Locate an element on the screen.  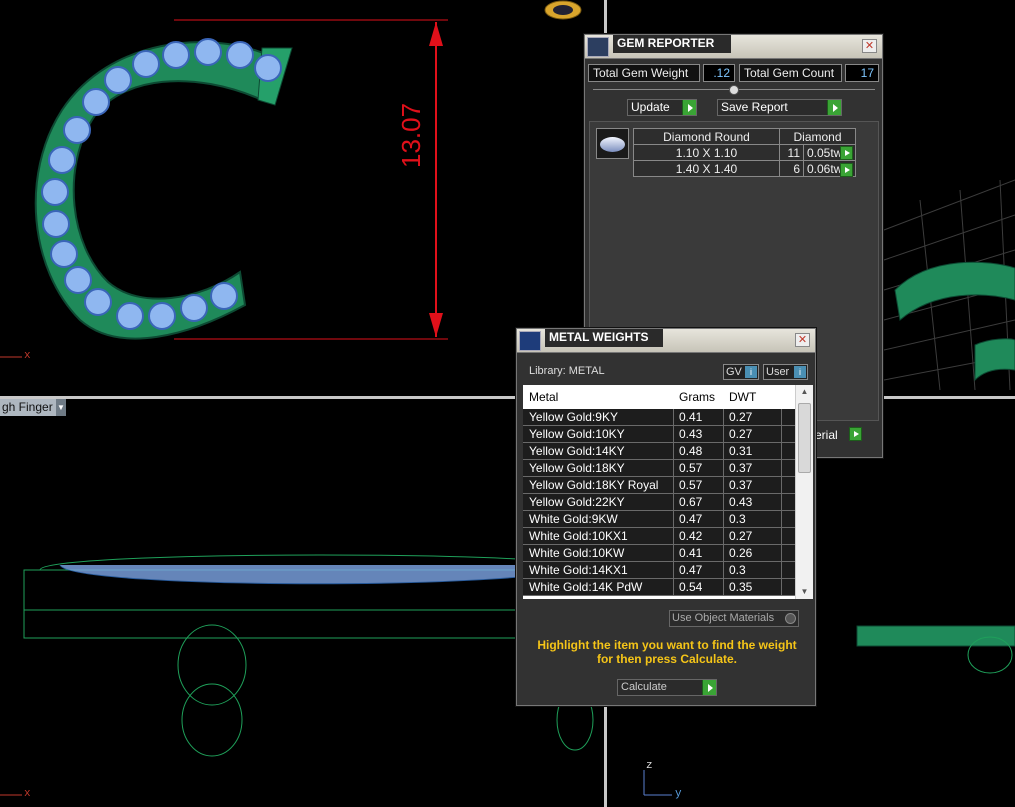
metal-weights-titlebar: METAL WEIGHTS ✕ is located at coordinates (666, 341).